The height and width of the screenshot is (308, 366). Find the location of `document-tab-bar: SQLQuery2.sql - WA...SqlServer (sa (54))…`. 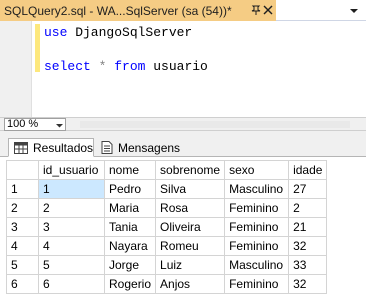

document-tab-bar: SQLQuery2.sql - WA...SqlServer (sa (54))… is located at coordinates (183, 10).